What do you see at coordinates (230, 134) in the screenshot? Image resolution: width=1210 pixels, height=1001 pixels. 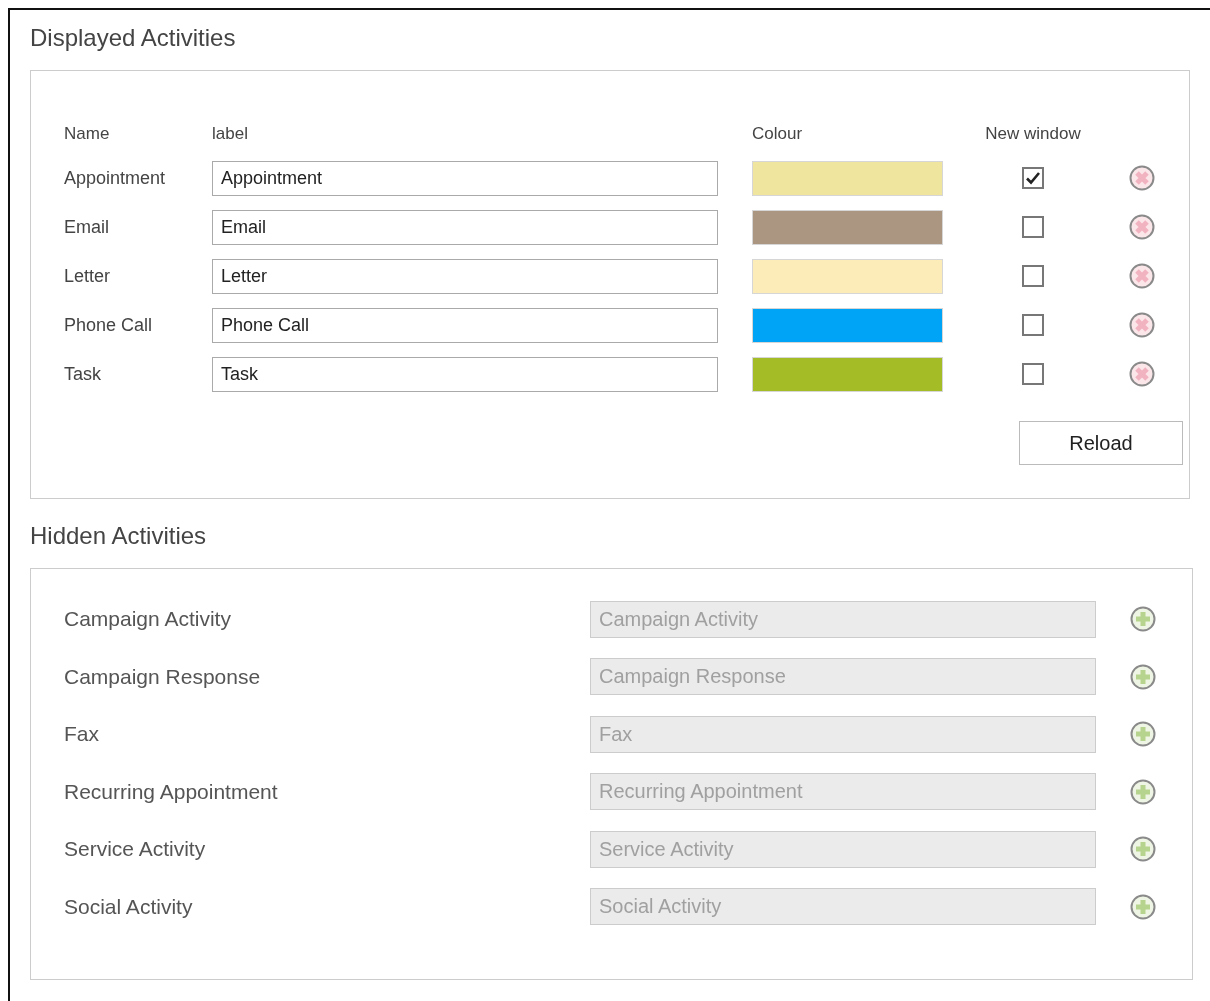 I see `column-header: label` at bounding box center [230, 134].